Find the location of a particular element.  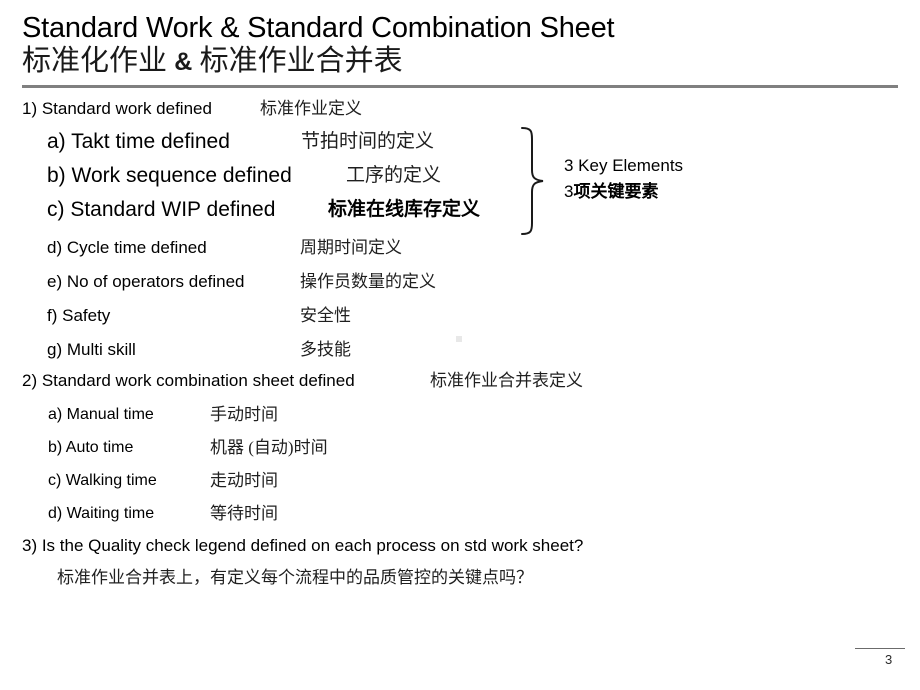

item-2b-cn: 机器 (自动)时间 is located at coordinates (269, 447).